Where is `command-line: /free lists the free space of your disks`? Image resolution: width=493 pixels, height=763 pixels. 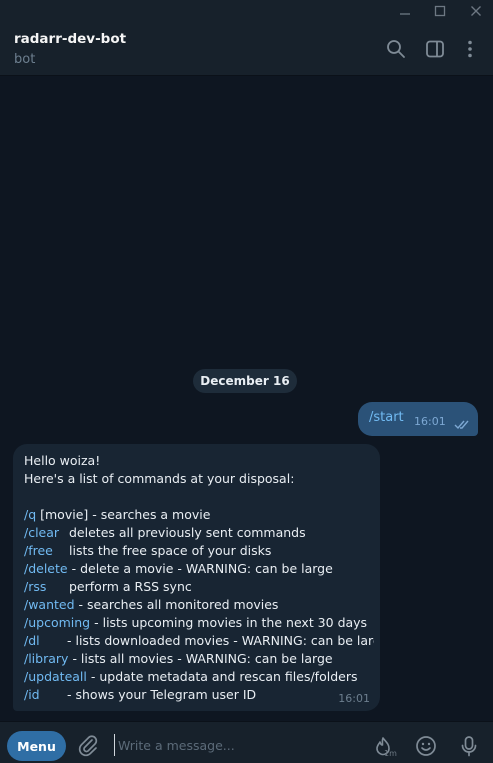
command-line: /free lists the free space of your disks is located at coordinates (199, 551).